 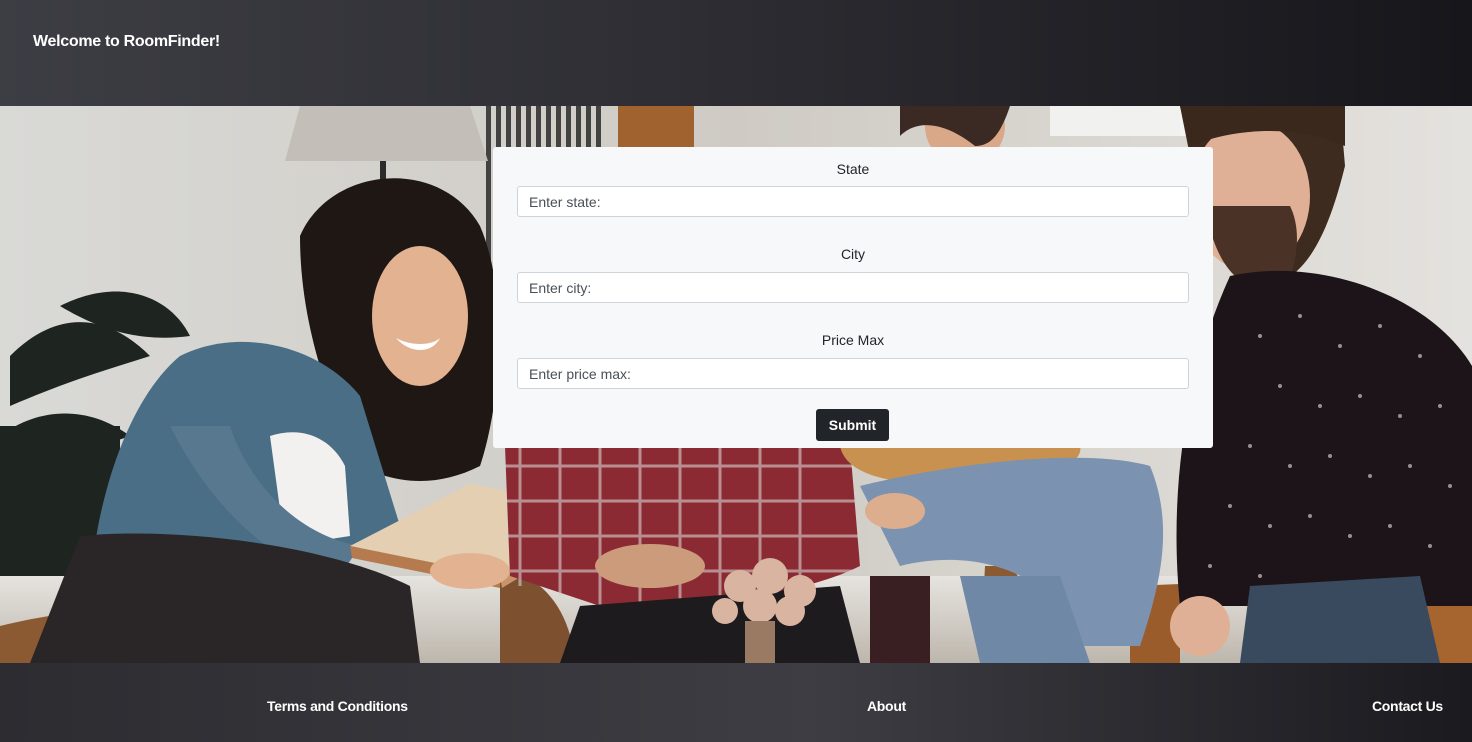 I want to click on terms-link: Terms and Conditions, so click(x=337, y=706).